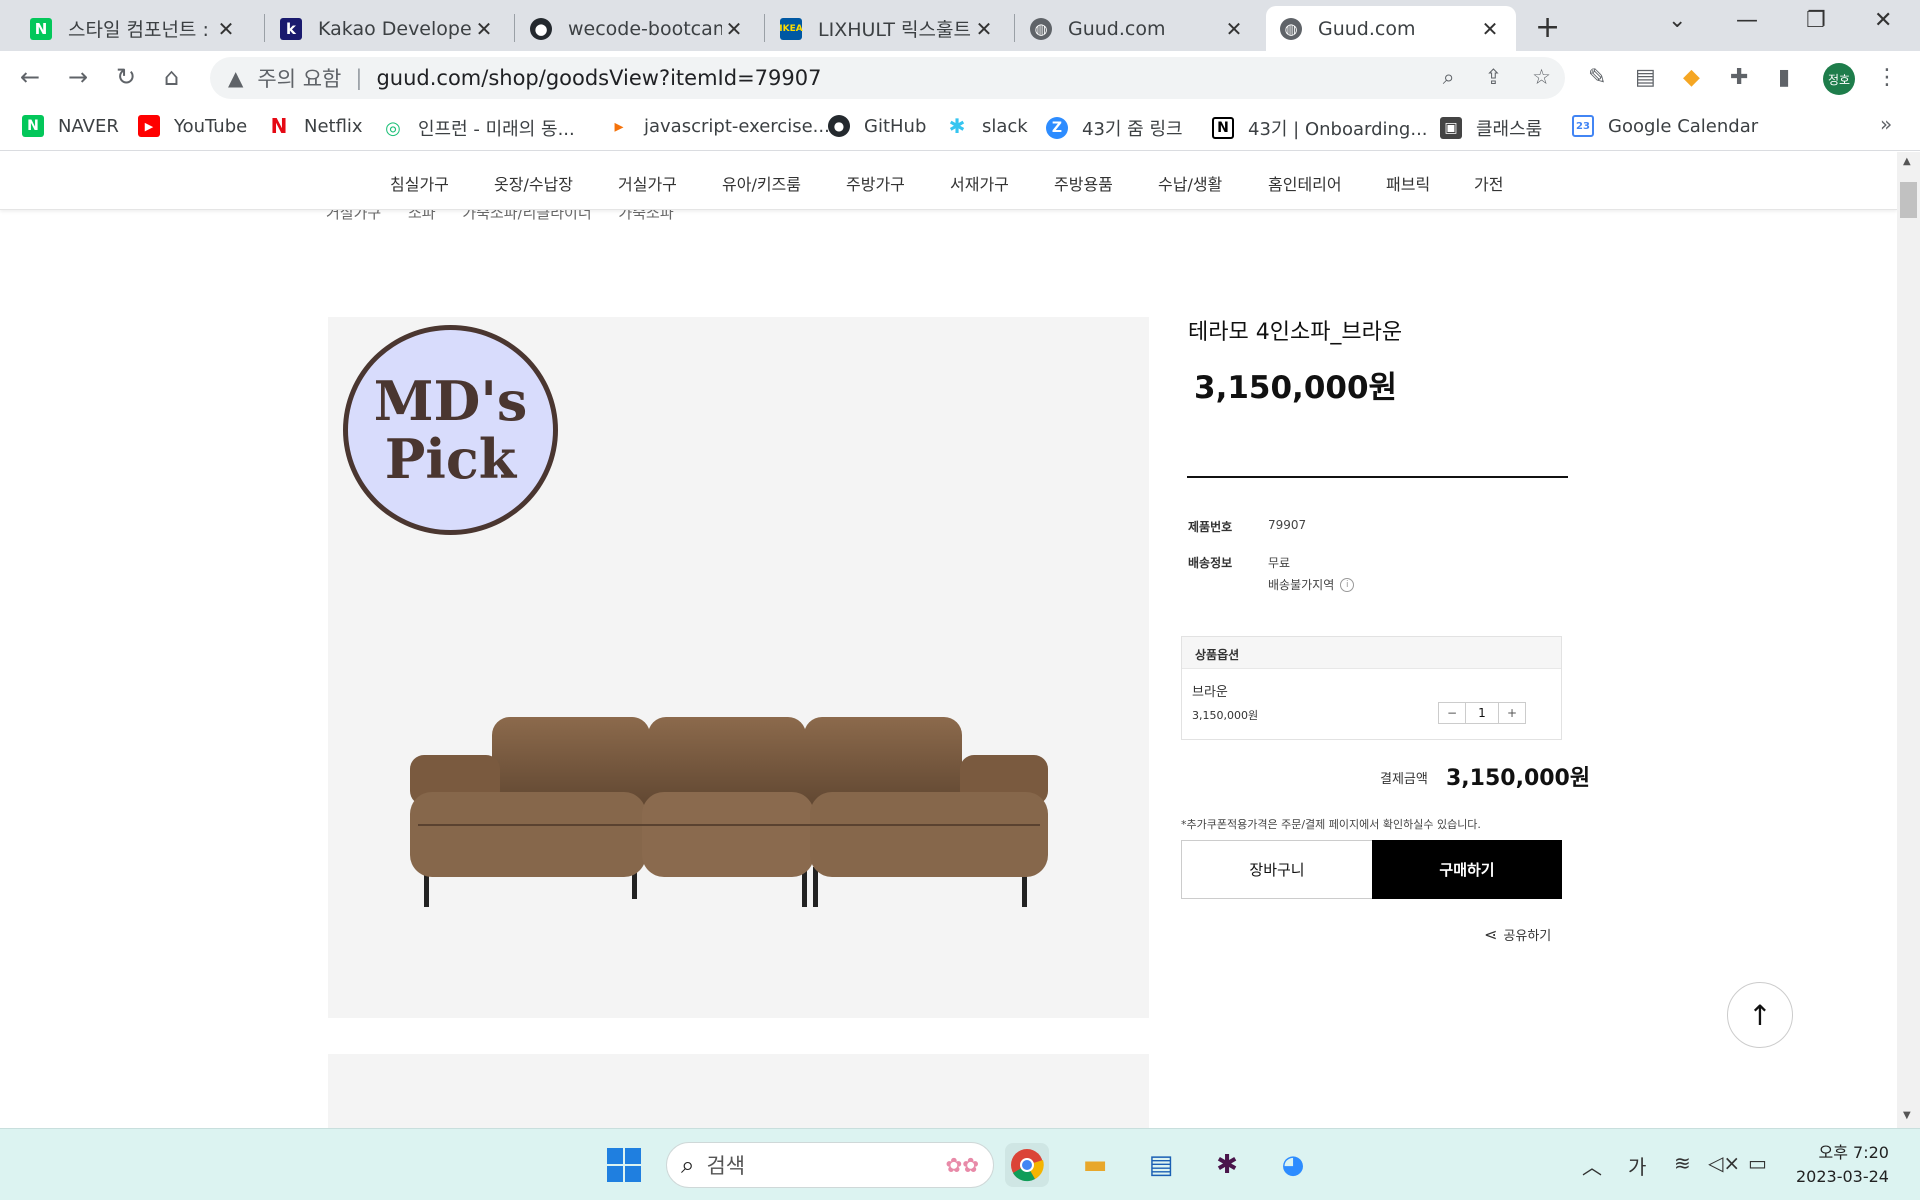 This screenshot has width=1920, height=1200. Describe the element at coordinates (1225, 715) in the screenshot. I see `option-price: 3,150,000원` at that location.